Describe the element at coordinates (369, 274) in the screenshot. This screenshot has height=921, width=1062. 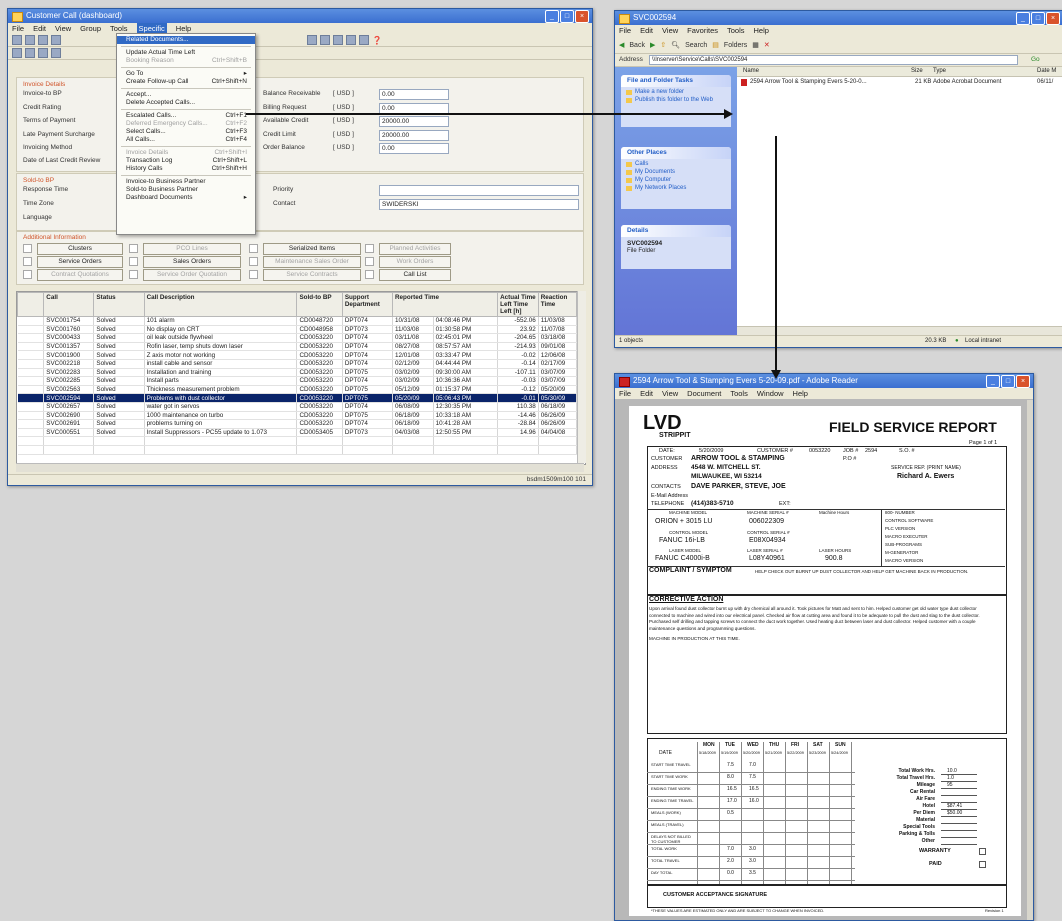
I see `call-list-checkbox` at that location.